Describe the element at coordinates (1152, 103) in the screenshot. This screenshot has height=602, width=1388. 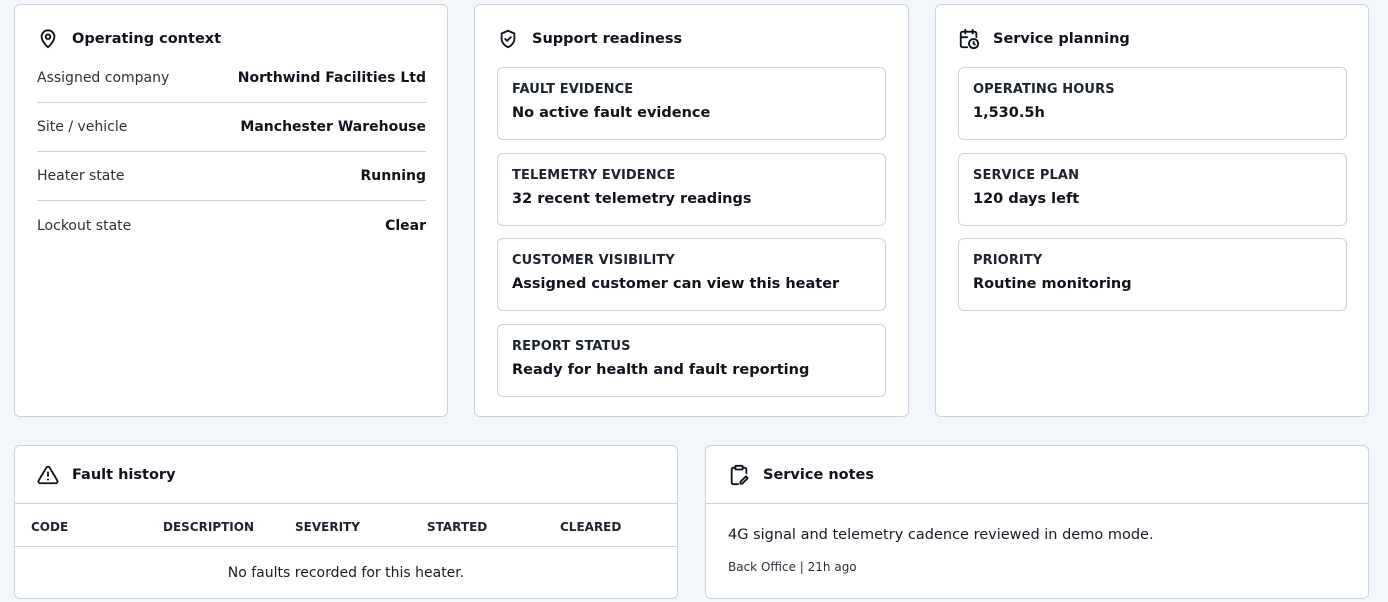
I see `tile-operating-hours: OPERATING HOURS 1,530.5h` at that location.